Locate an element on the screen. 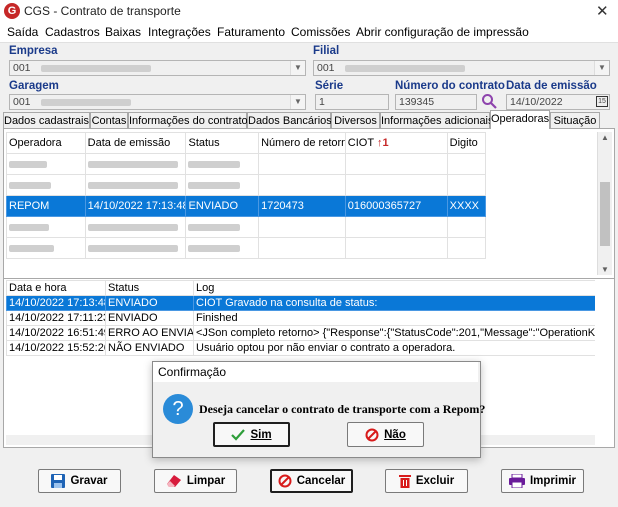  log-header: Data e hora Status Log is located at coordinates (300, 288).